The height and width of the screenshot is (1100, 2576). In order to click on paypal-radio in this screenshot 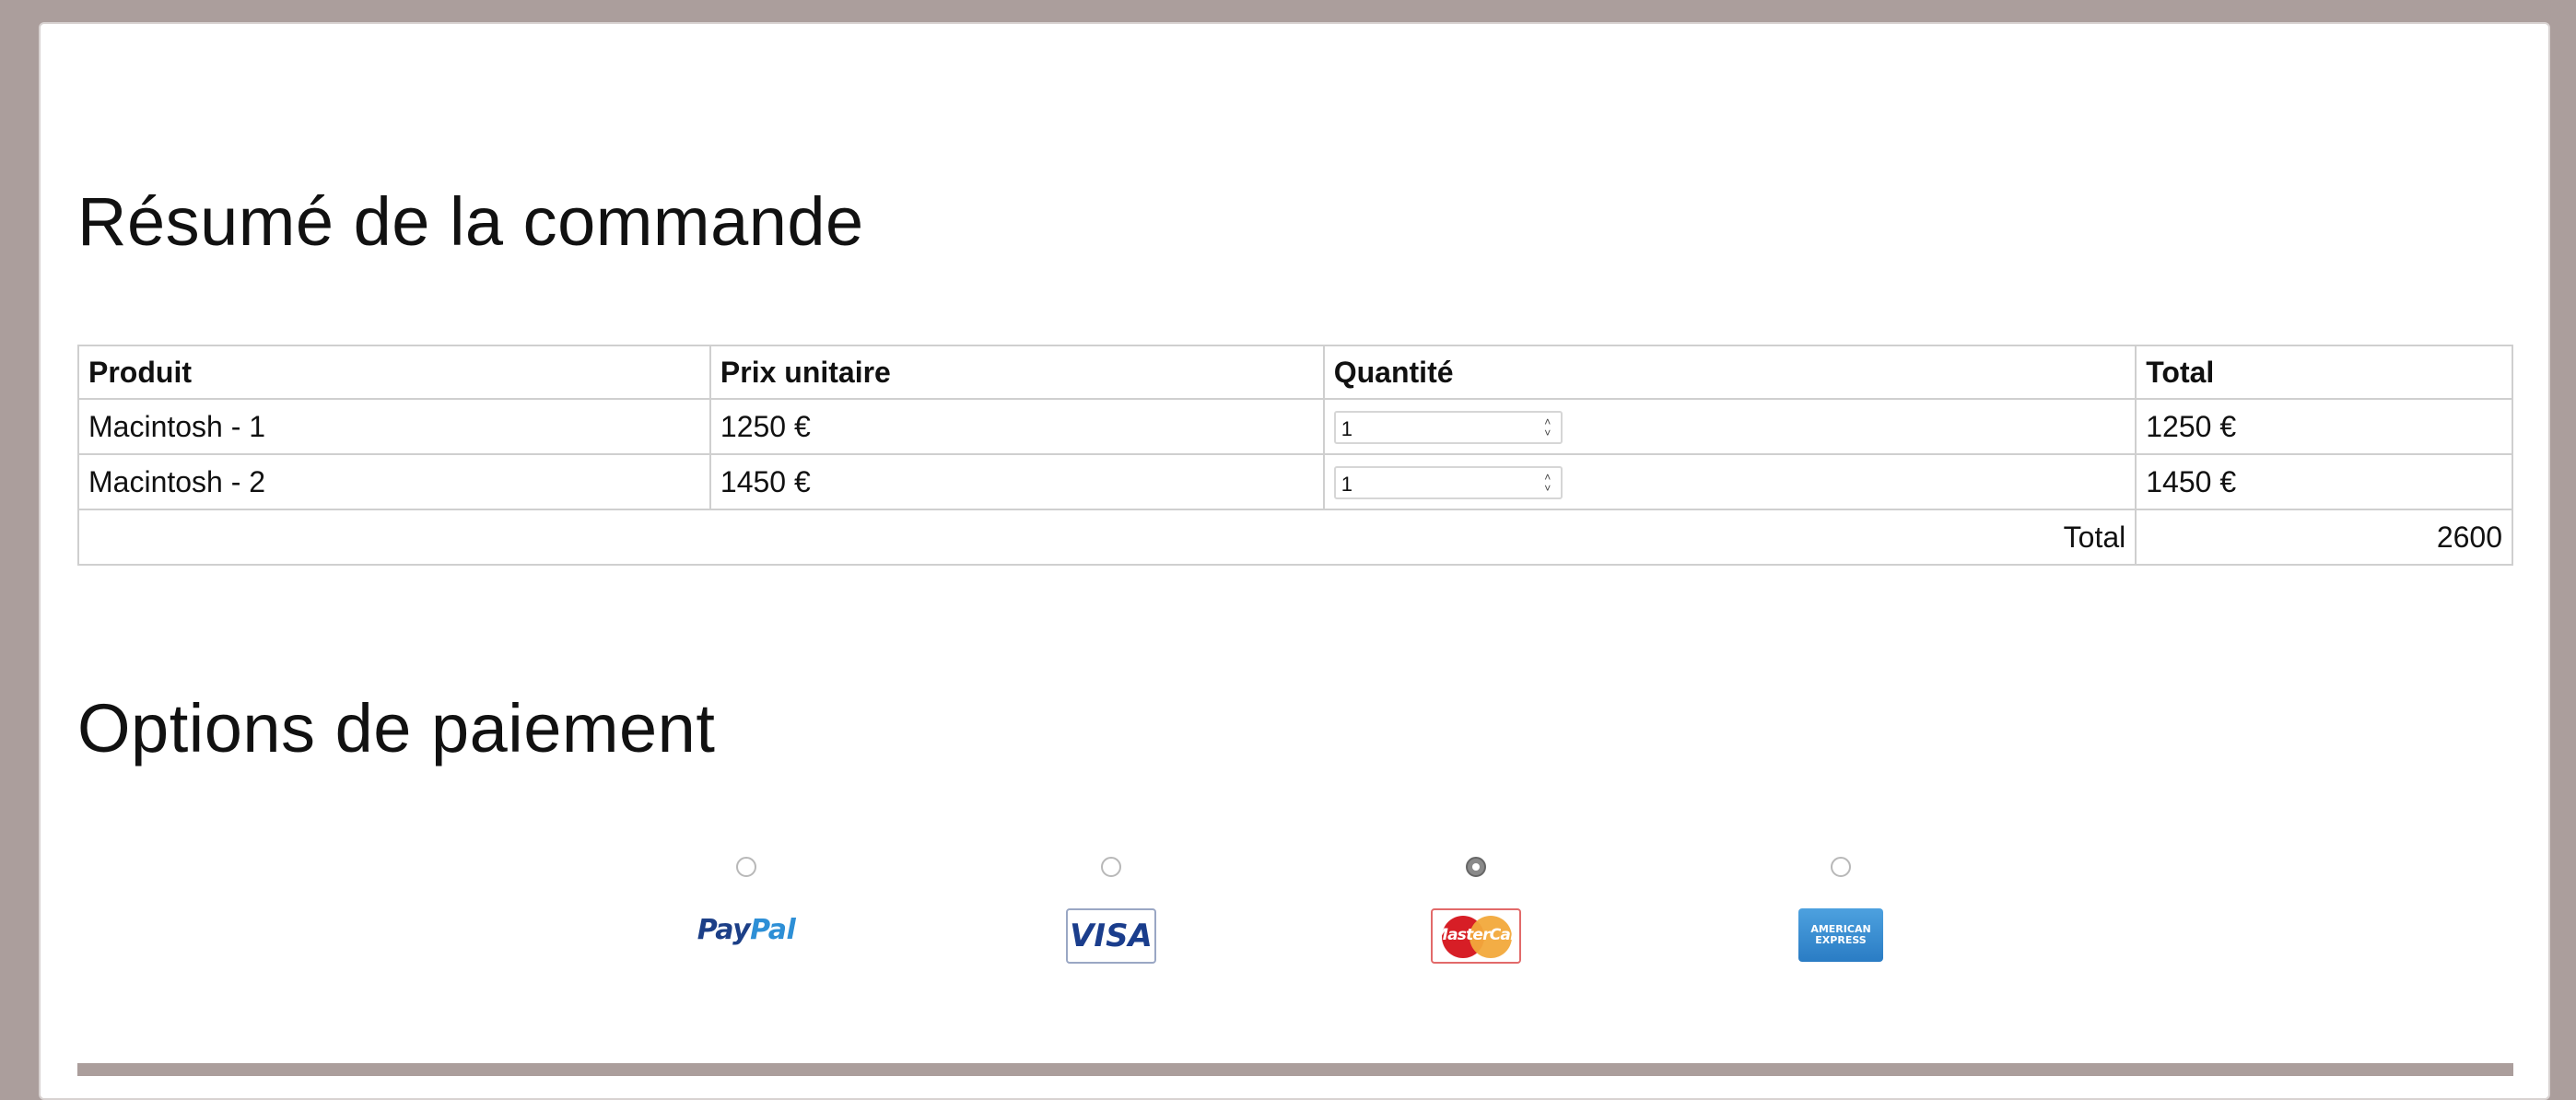, I will do `click(746, 867)`.